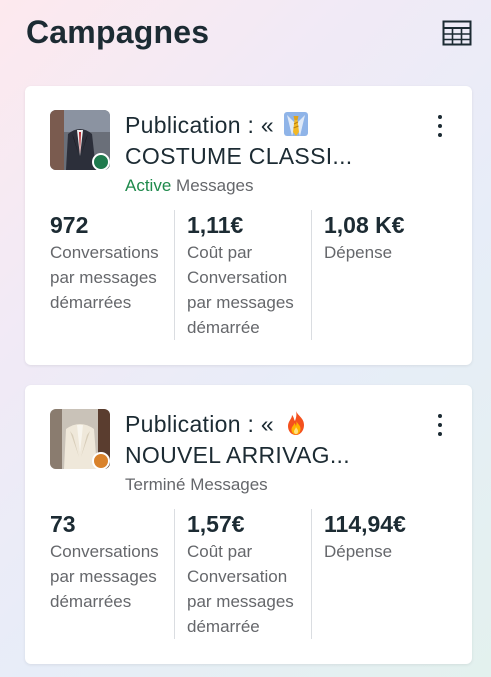 Image resolution: width=491 pixels, height=677 pixels. Describe the element at coordinates (389, 574) in the screenshot. I see `metric-spend: 114,94€ Dépense` at that location.